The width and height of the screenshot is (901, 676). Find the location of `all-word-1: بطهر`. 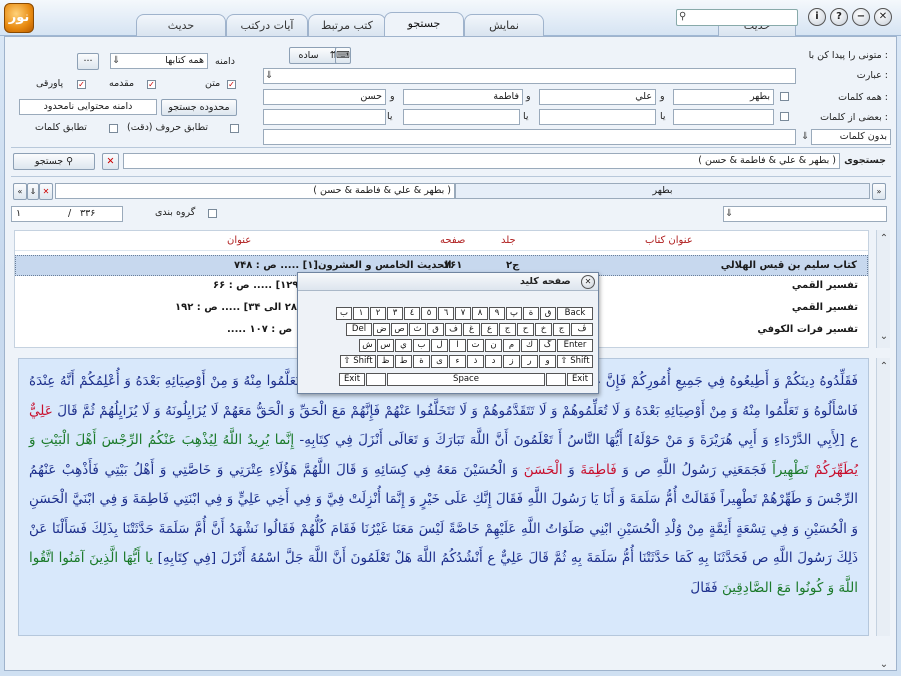

all-word-1: بطهر is located at coordinates (723, 97).